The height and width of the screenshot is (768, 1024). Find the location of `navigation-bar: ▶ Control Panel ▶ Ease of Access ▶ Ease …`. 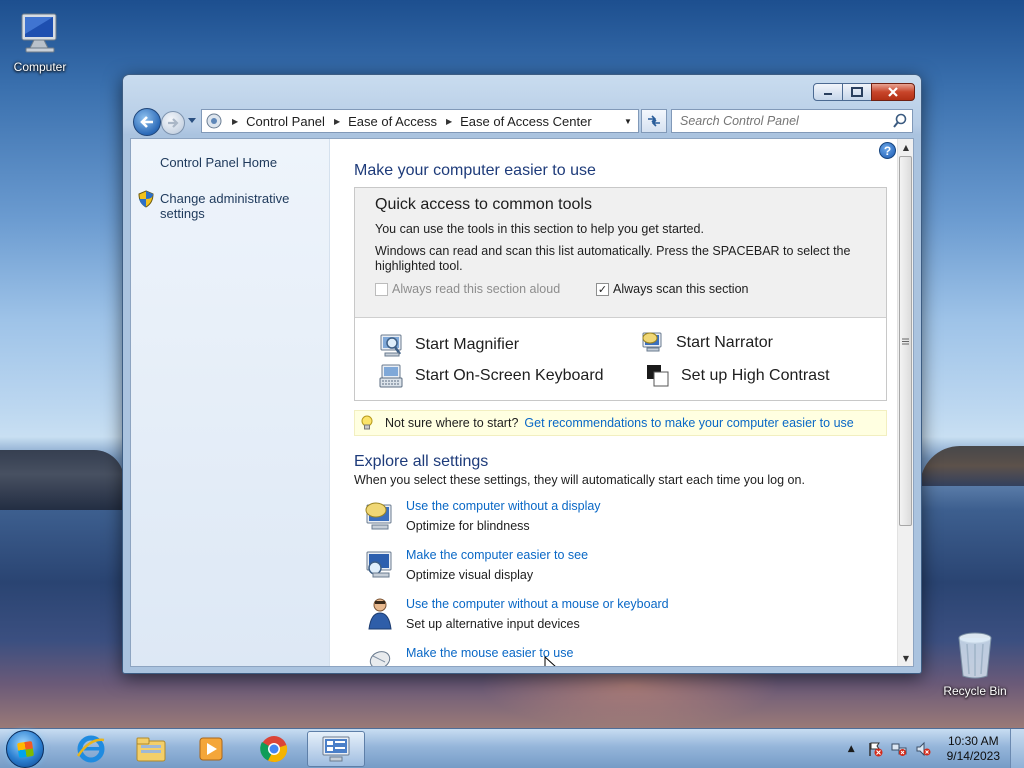

navigation-bar: ▶ Control Panel ▶ Ease of Access ▶ Ease … is located at coordinates (522, 121).